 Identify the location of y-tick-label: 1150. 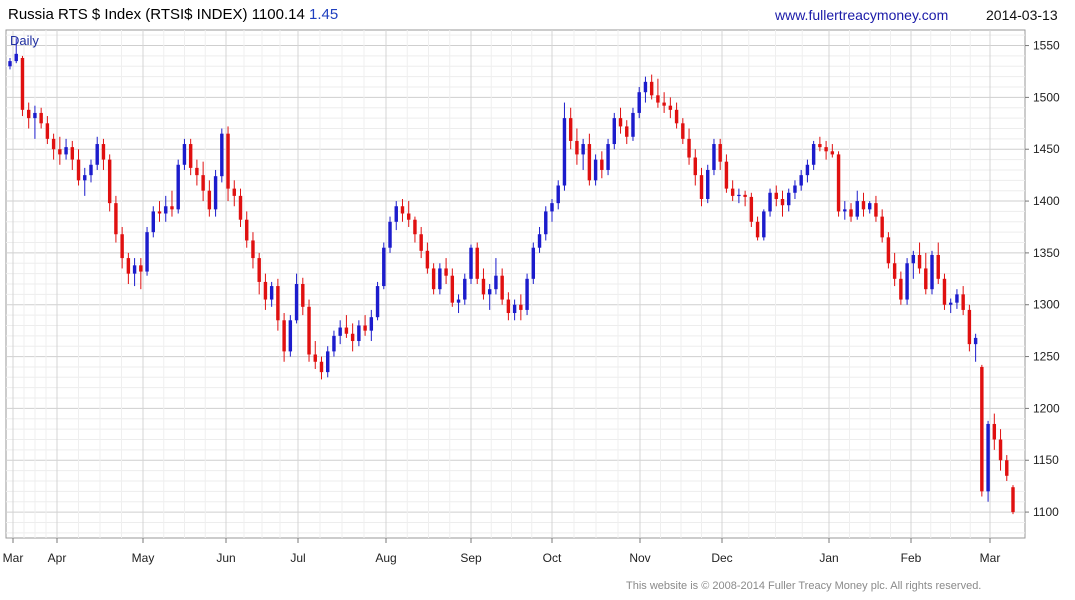
(1046, 460).